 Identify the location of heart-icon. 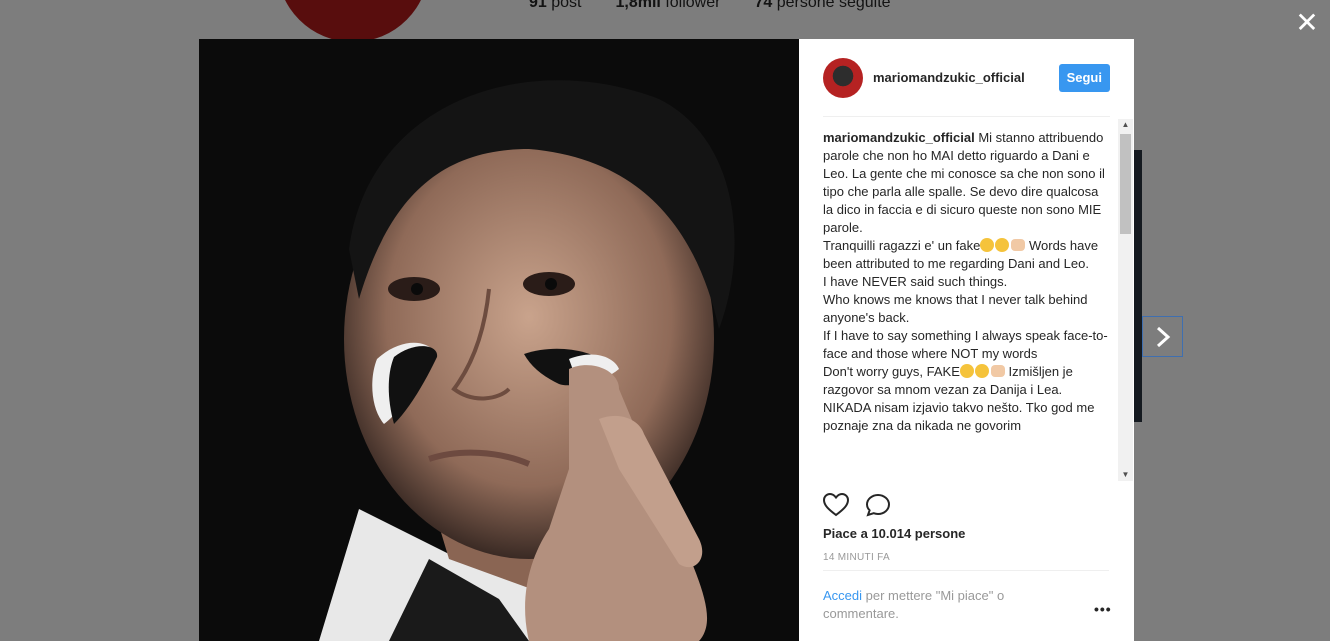
(836, 505).